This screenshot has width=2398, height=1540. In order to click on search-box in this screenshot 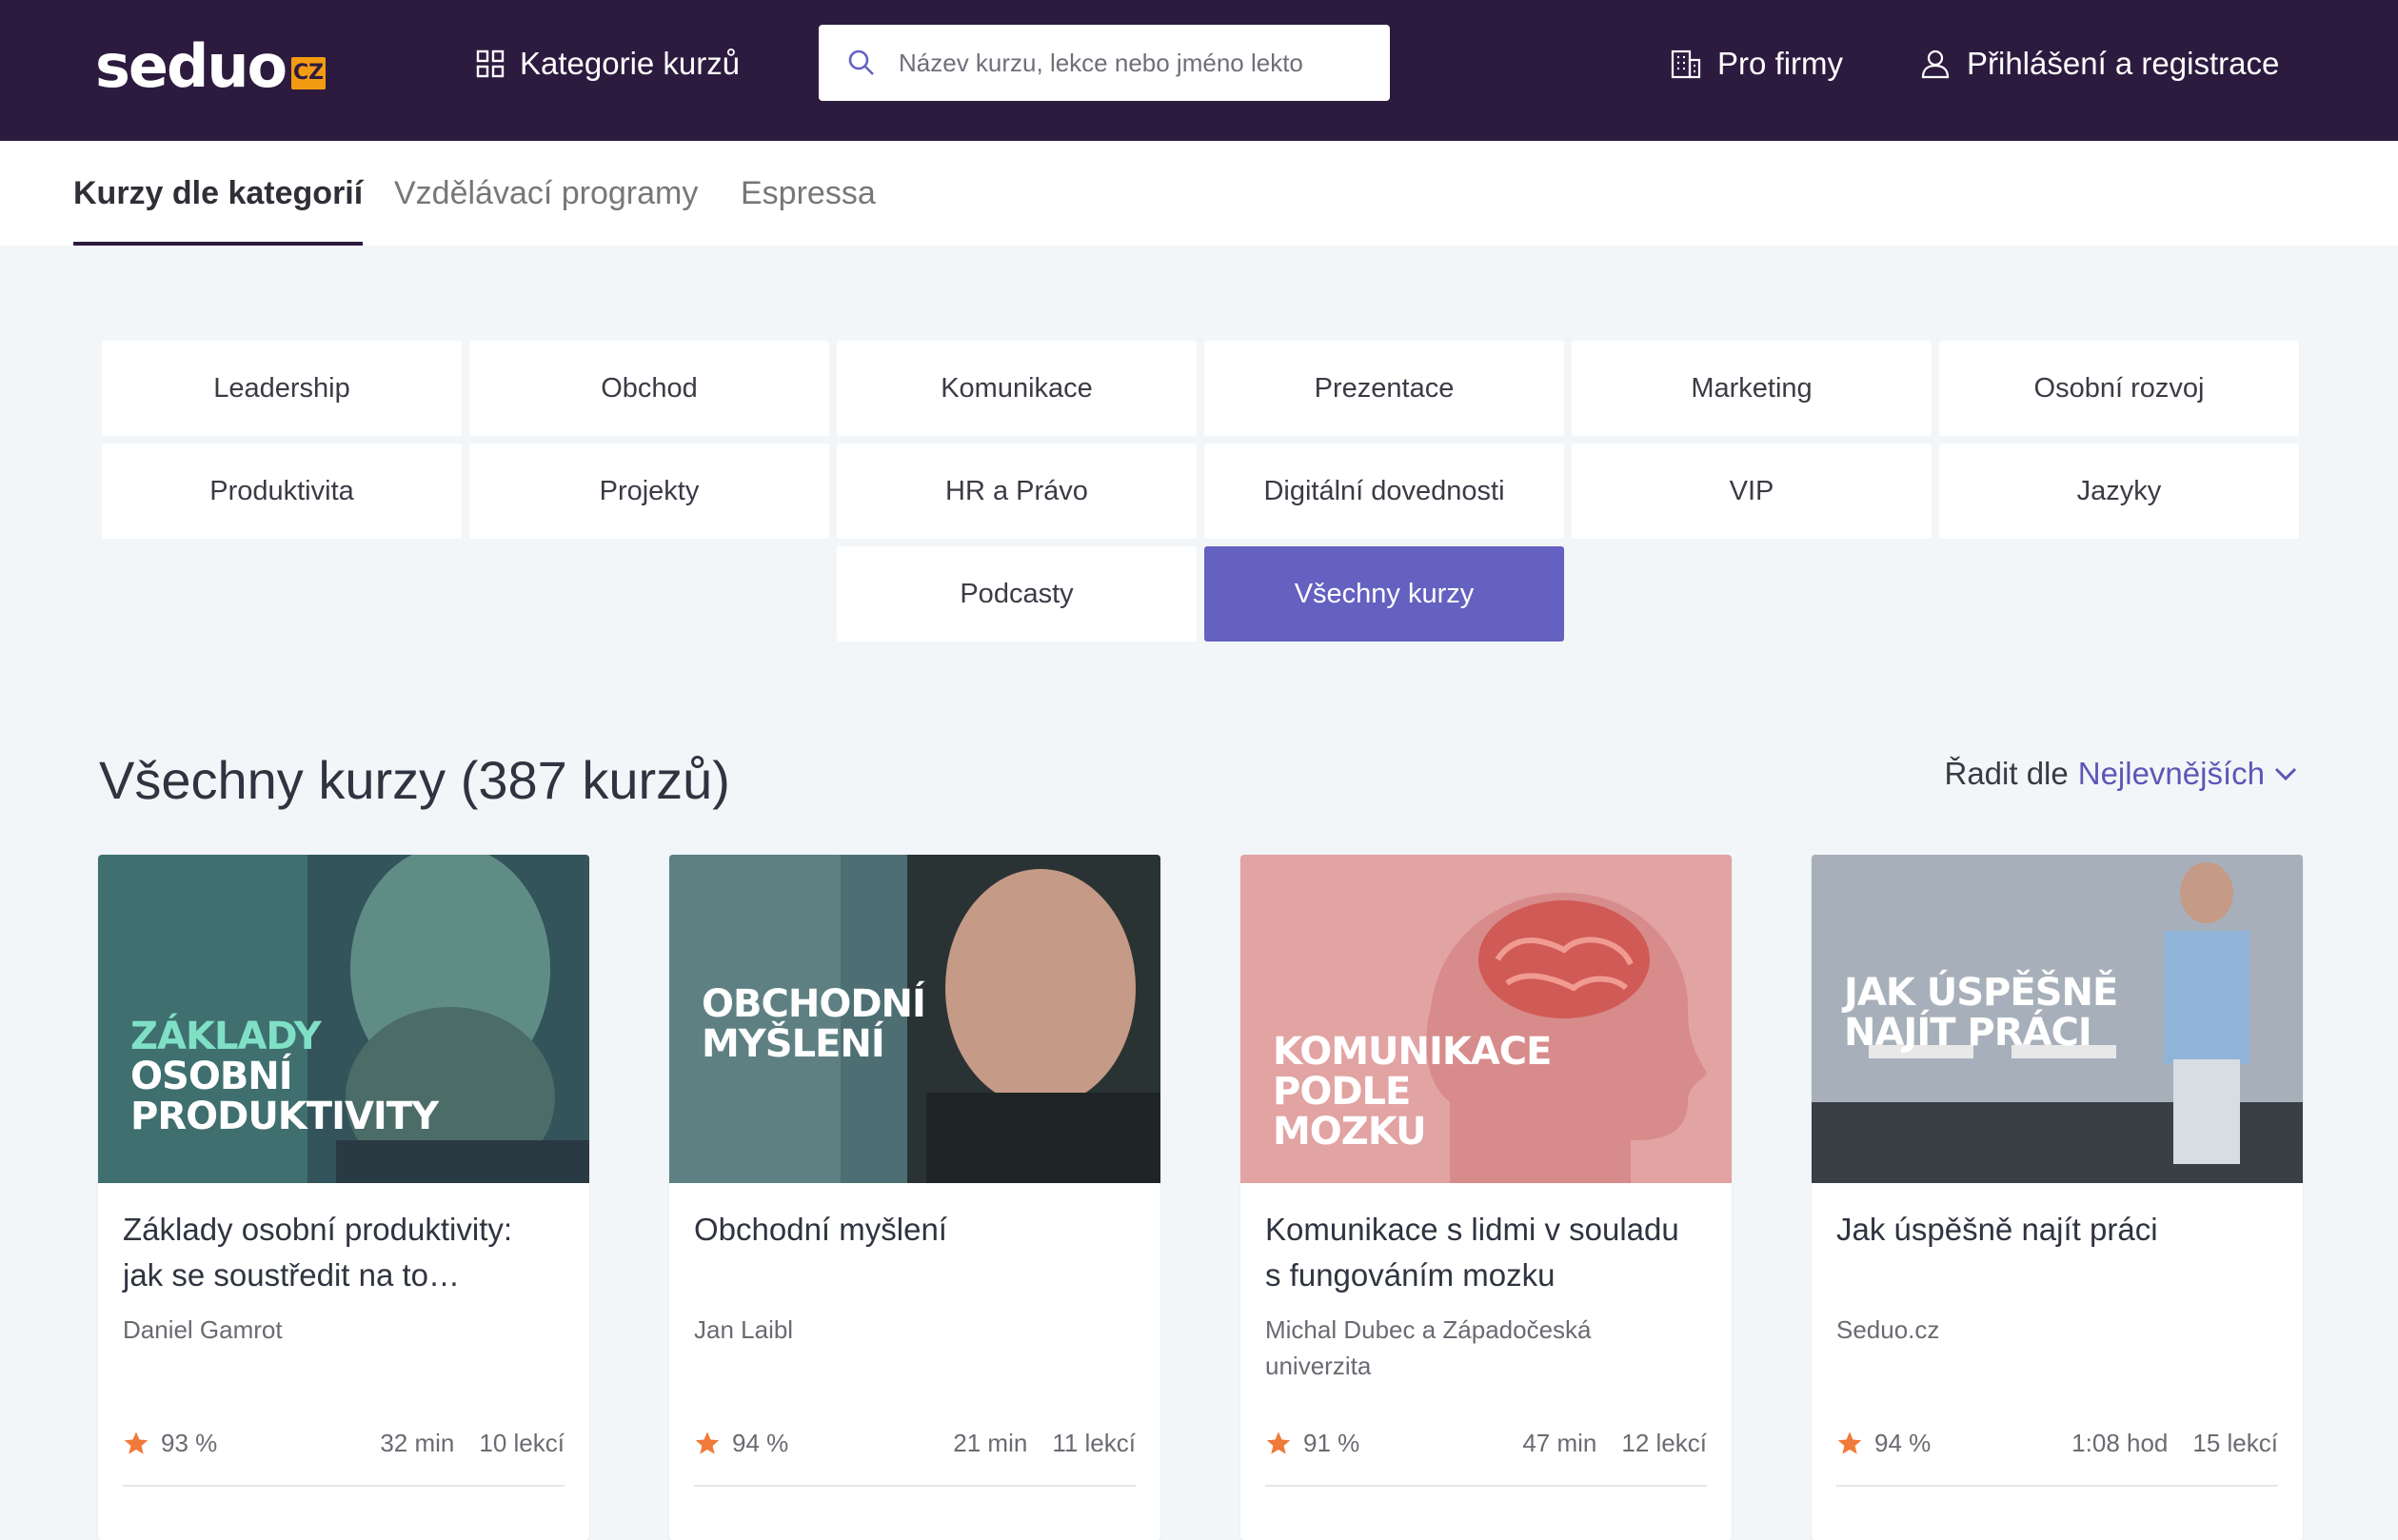, I will do `click(1104, 63)`.